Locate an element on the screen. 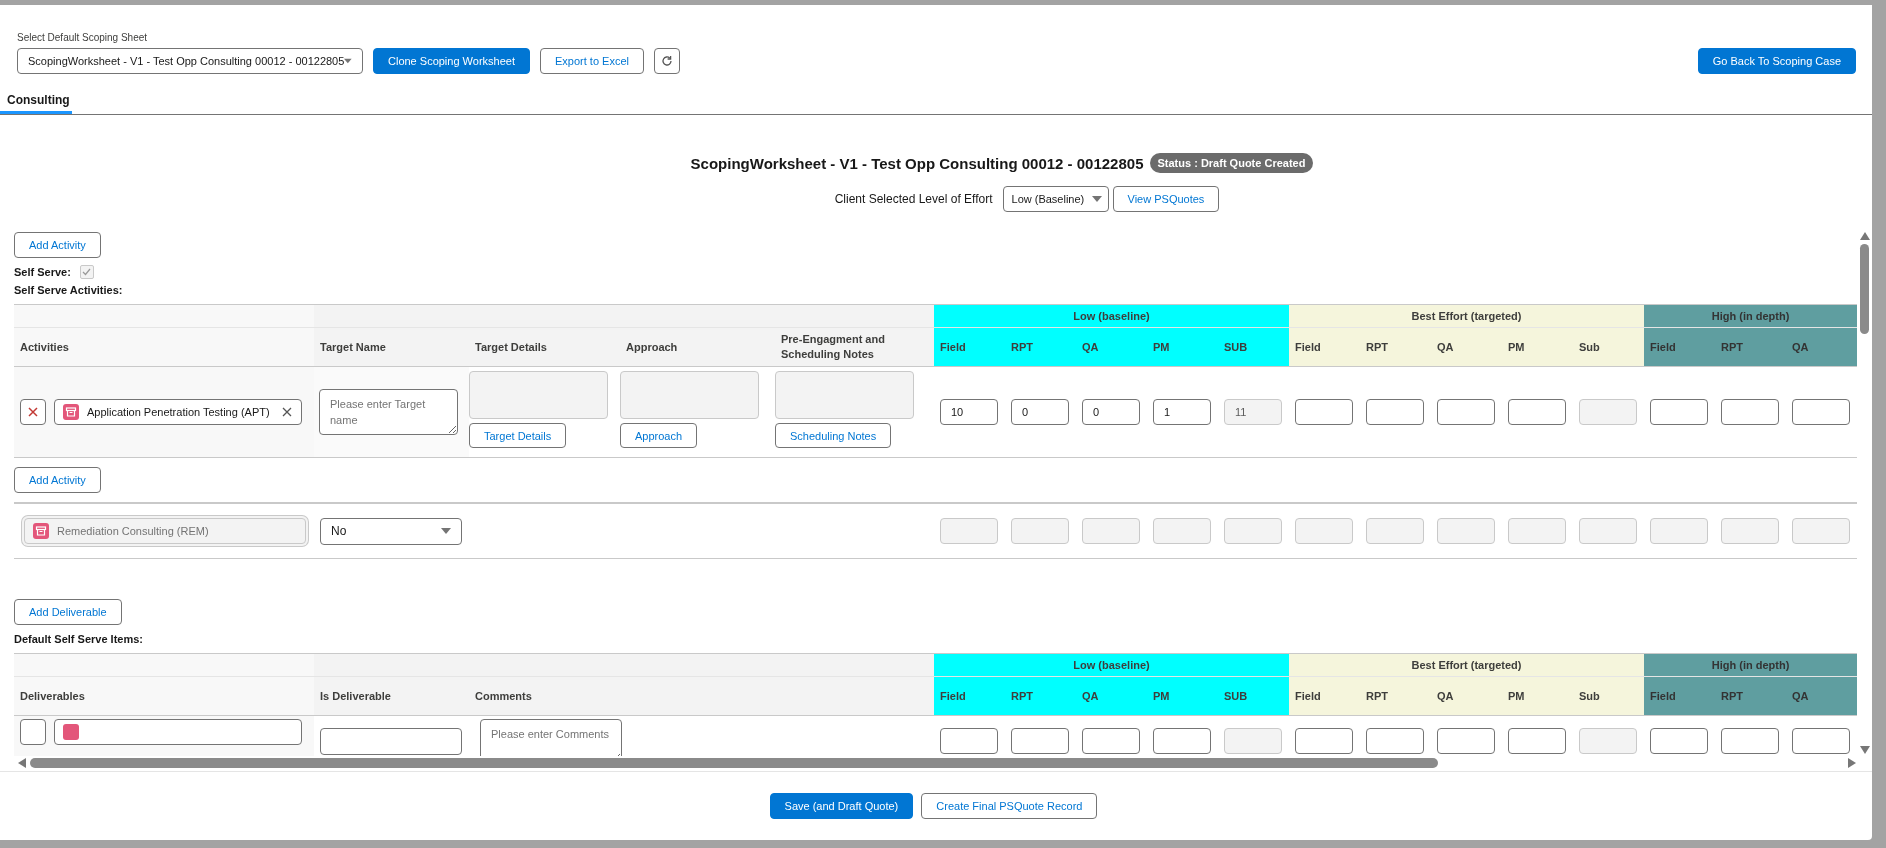  sheet-select: ScopingWorksheet - V1 - Test Opp Consulting 00012 - 00122805 is located at coordinates (190, 61).